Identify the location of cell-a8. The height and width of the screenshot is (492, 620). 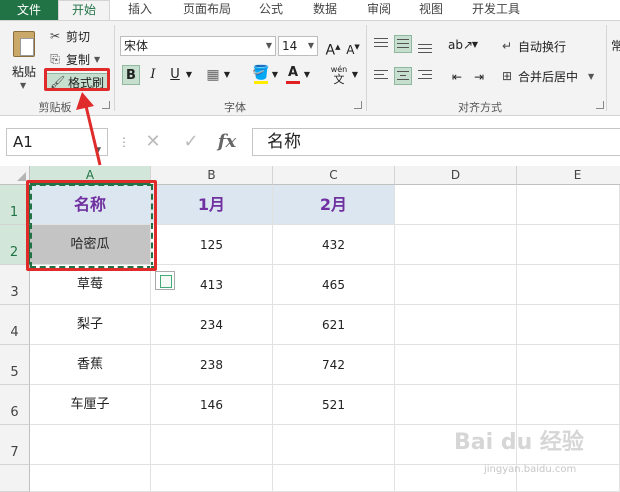
(90, 478).